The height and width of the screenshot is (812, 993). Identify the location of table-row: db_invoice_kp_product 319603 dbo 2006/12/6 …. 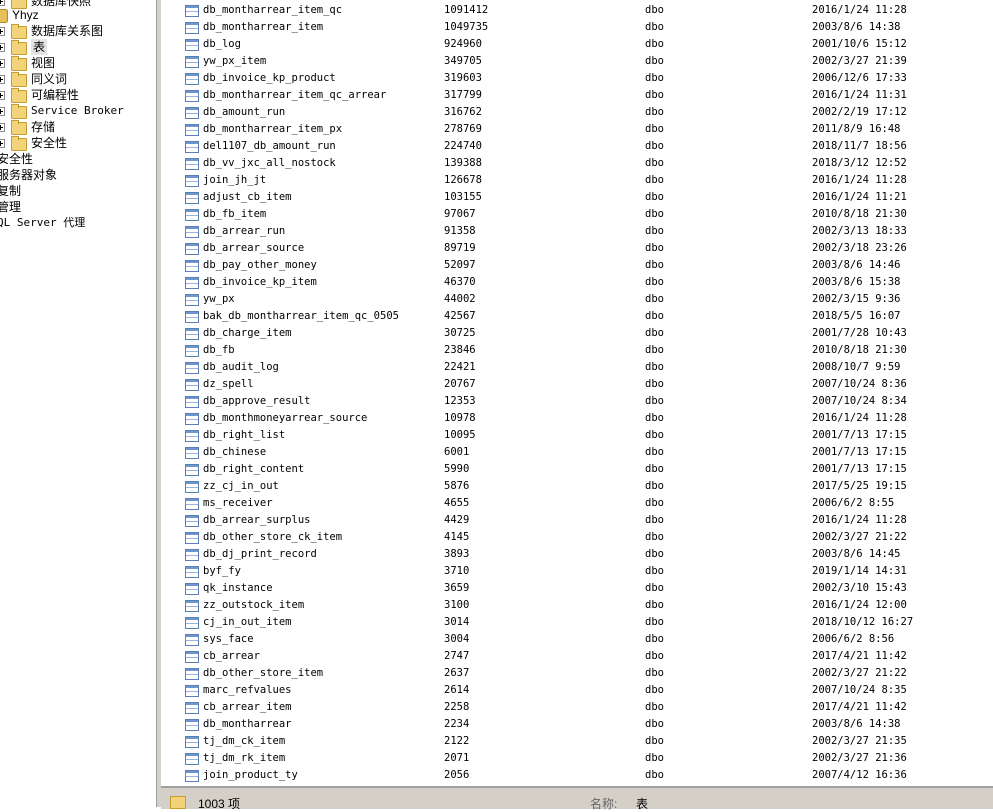
(577, 78).